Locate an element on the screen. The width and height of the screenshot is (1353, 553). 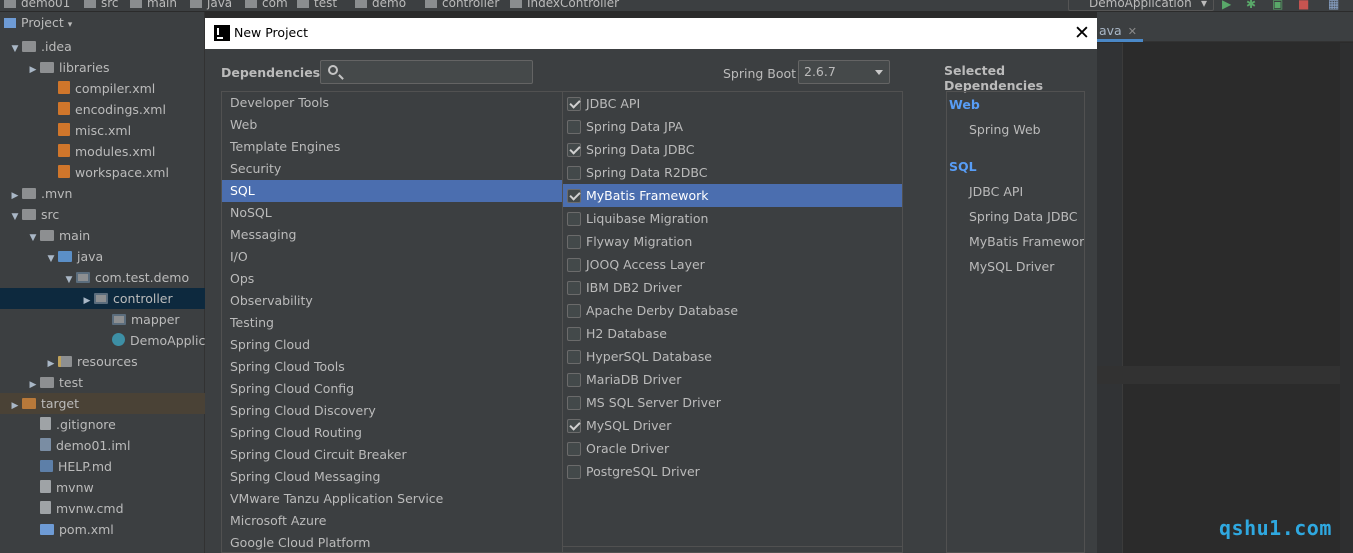
category-item: Observability is located at coordinates (392, 301).